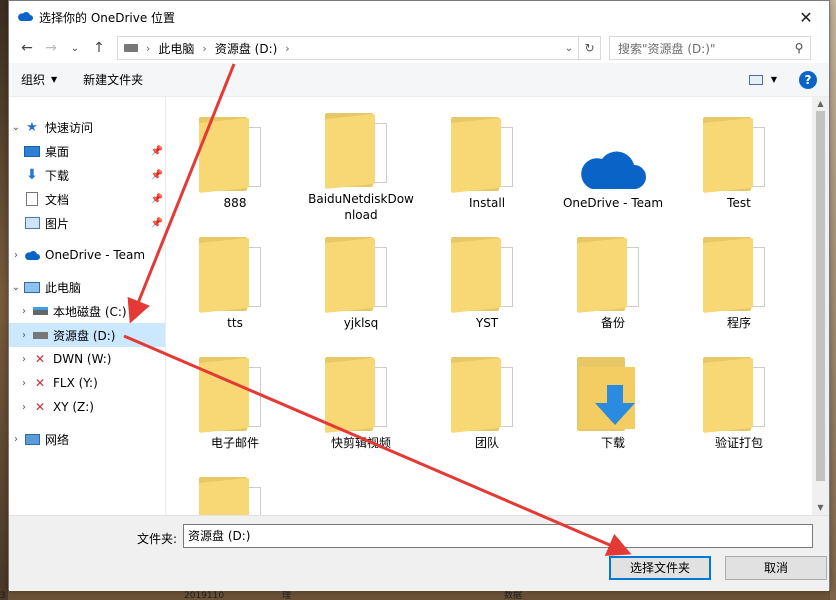 This screenshot has width=836, height=600. What do you see at coordinates (246, 48) in the screenshot?
I see `breadcrumb-drive-d: 资源盘 (D:)` at bounding box center [246, 48].